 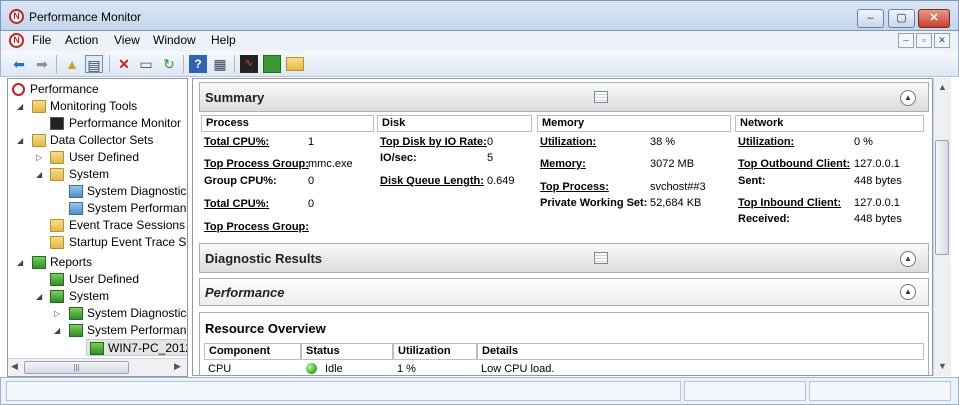 I want to click on scroll-right-icon: ▶, so click(x=177, y=366).